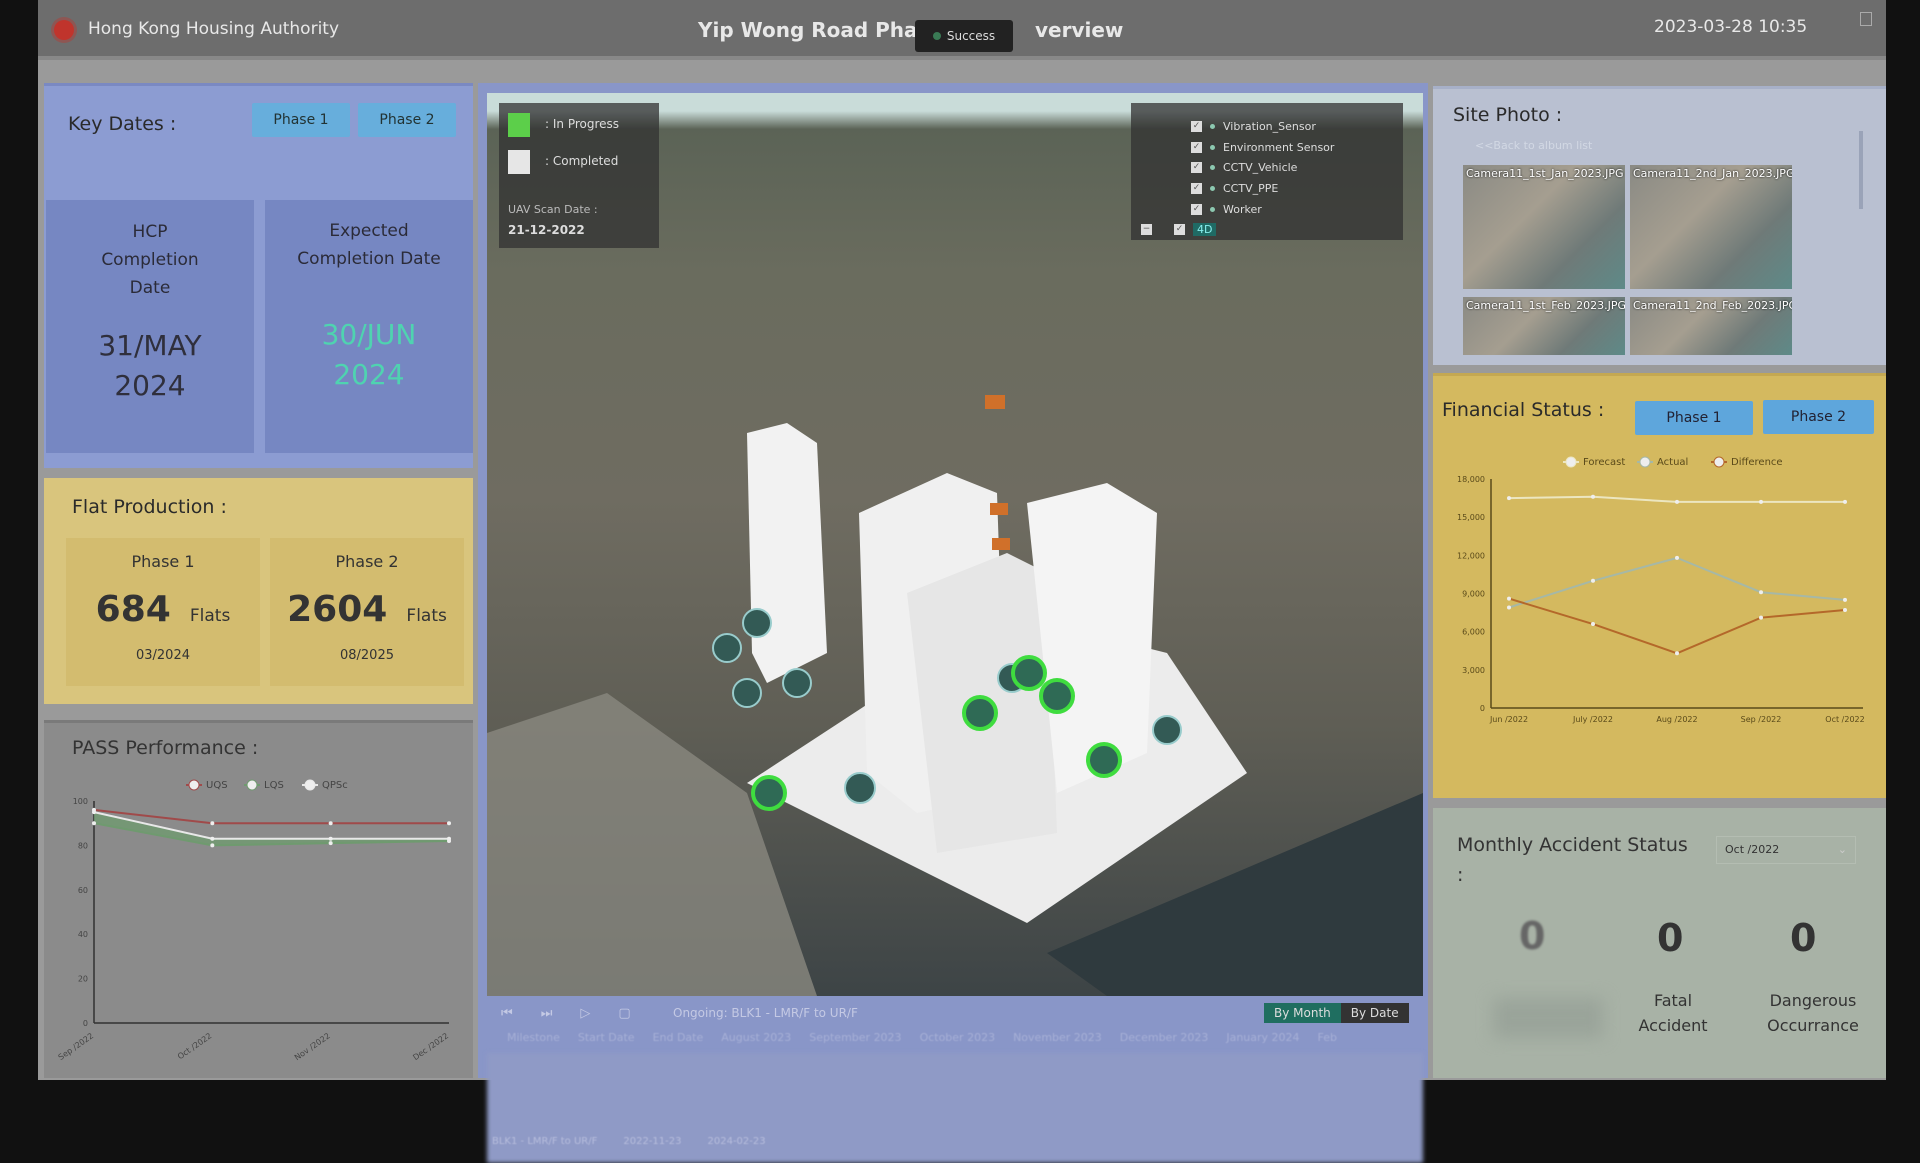 The image size is (1920, 1163). Describe the element at coordinates (1813, 1013) in the screenshot. I see `dangerous-occurrence-label: Dangerous Occurrance` at that location.